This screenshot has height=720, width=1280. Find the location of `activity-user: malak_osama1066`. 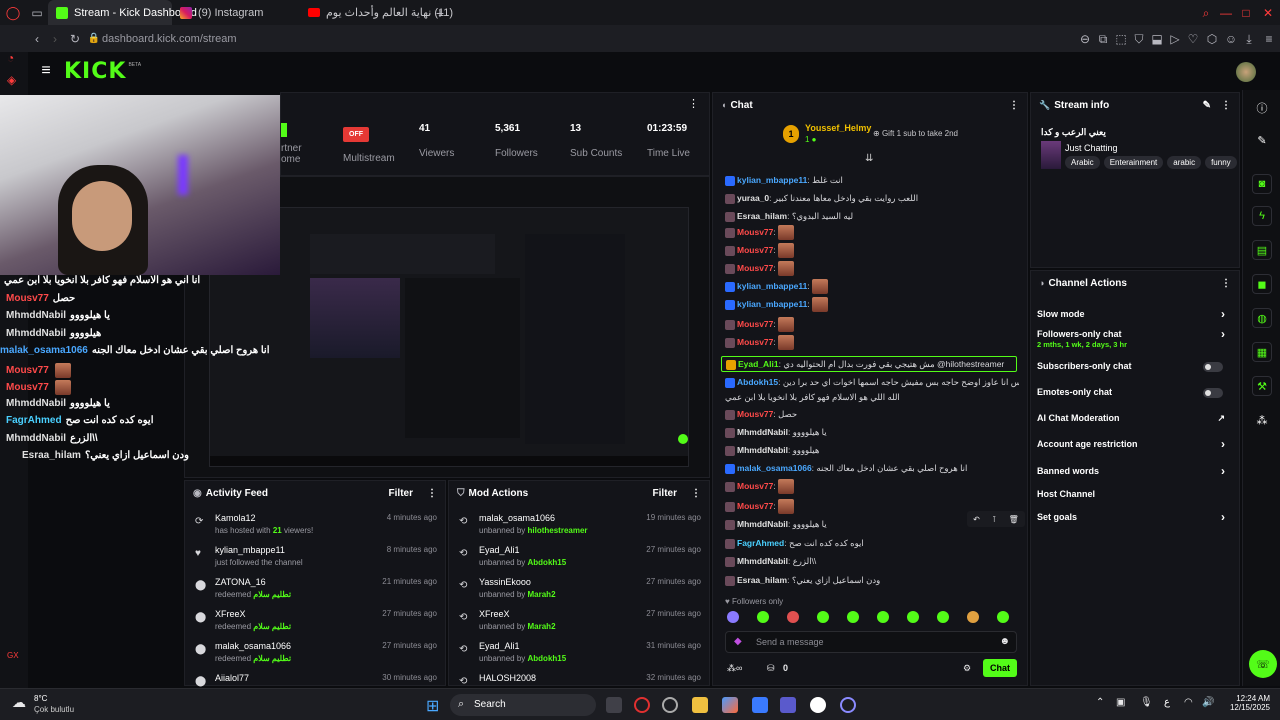

activity-user: malak_osama1066 is located at coordinates (253, 646).